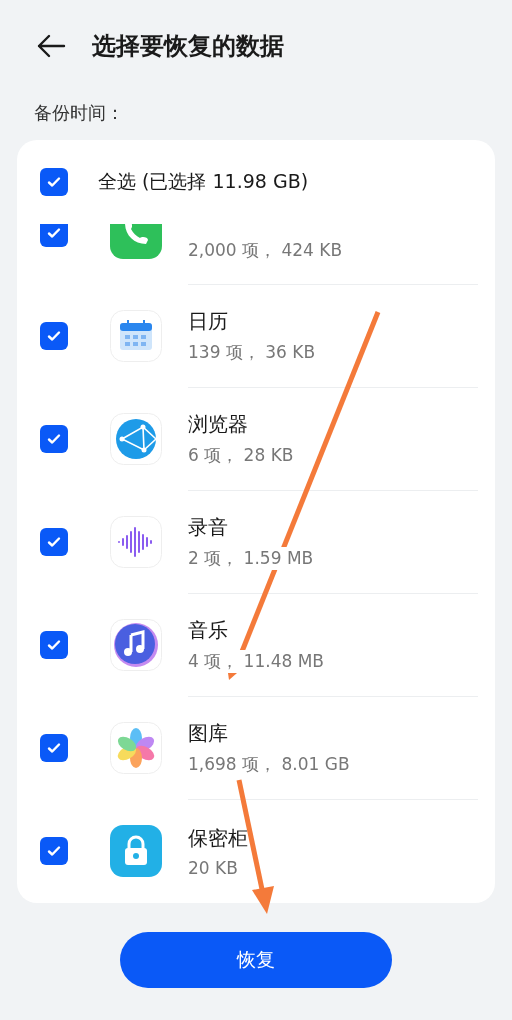  What do you see at coordinates (208, 630) in the screenshot?
I see `item-name: 音乐` at bounding box center [208, 630].